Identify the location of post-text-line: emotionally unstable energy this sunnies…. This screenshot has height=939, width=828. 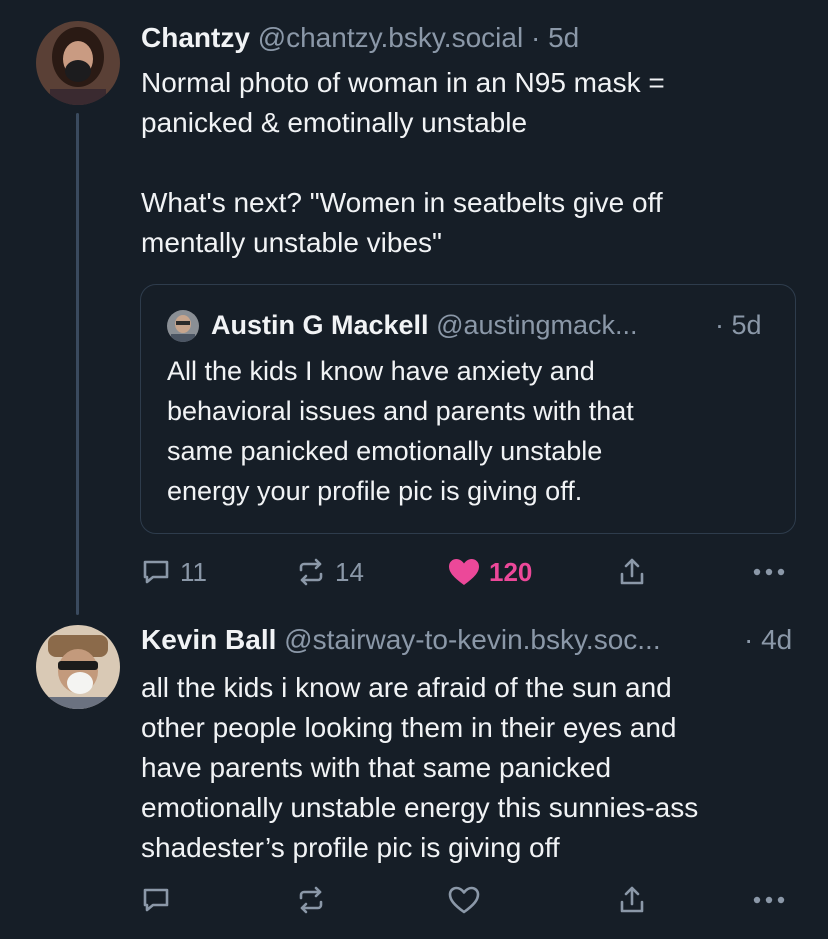
(420, 807).